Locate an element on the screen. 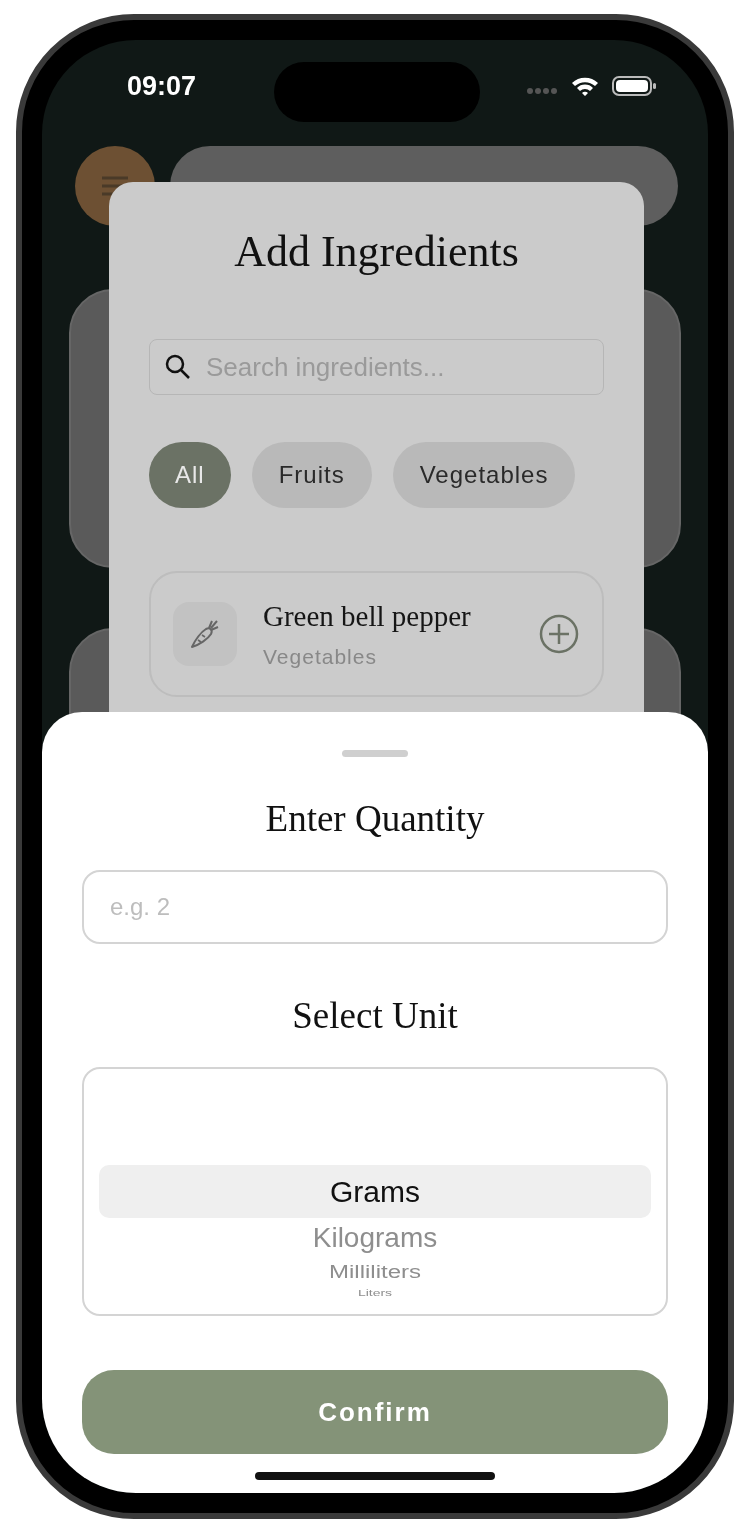 This screenshot has width=750, height=1533. battery-icon is located at coordinates (635, 86).